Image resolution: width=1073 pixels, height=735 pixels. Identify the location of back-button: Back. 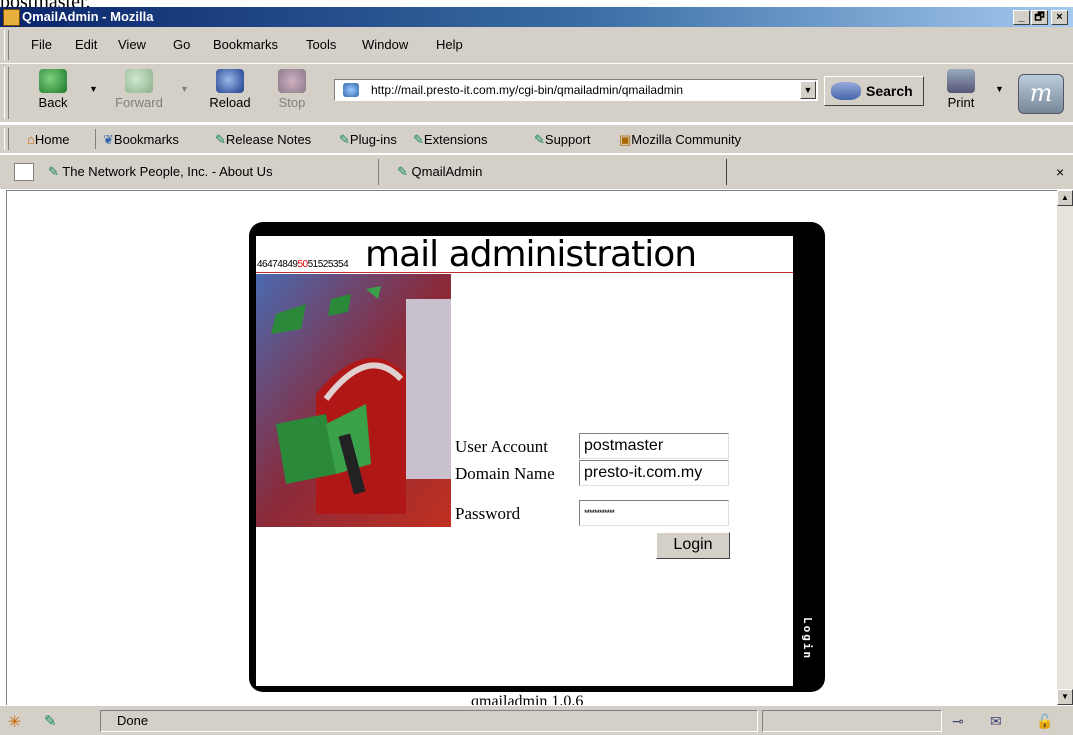
(53, 89).